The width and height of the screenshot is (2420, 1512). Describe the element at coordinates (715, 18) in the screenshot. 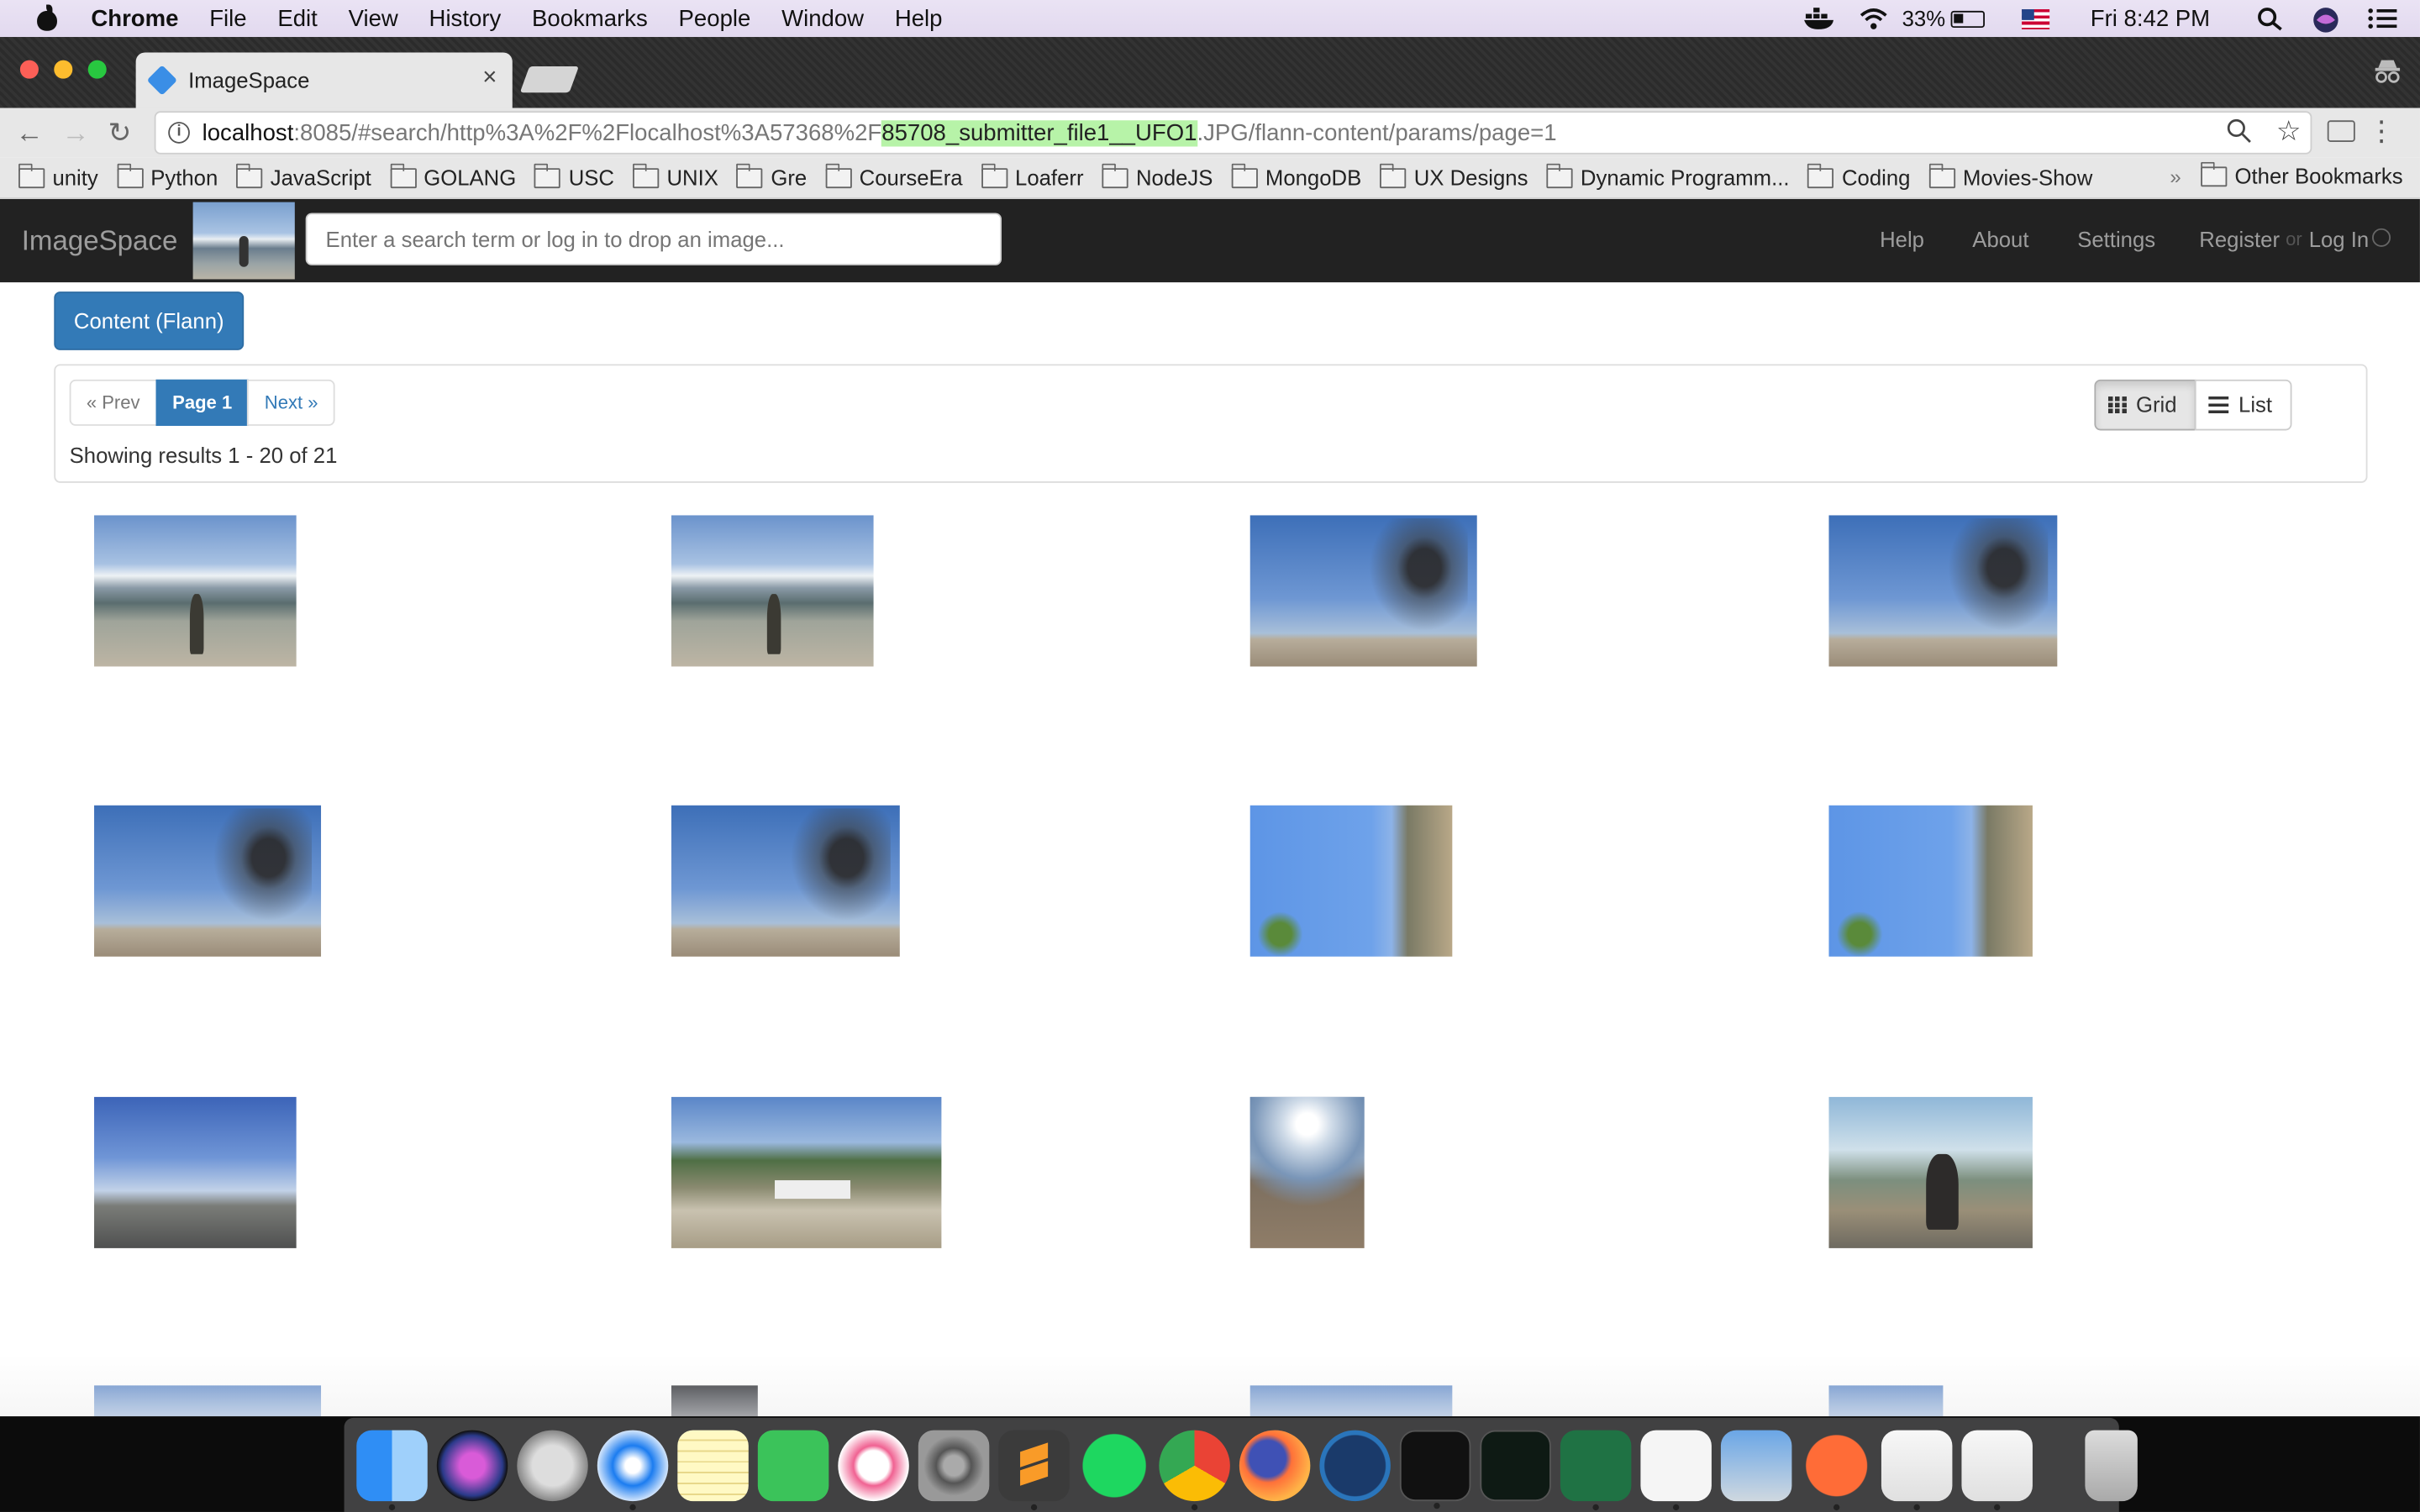

I see `menu-people: People` at that location.